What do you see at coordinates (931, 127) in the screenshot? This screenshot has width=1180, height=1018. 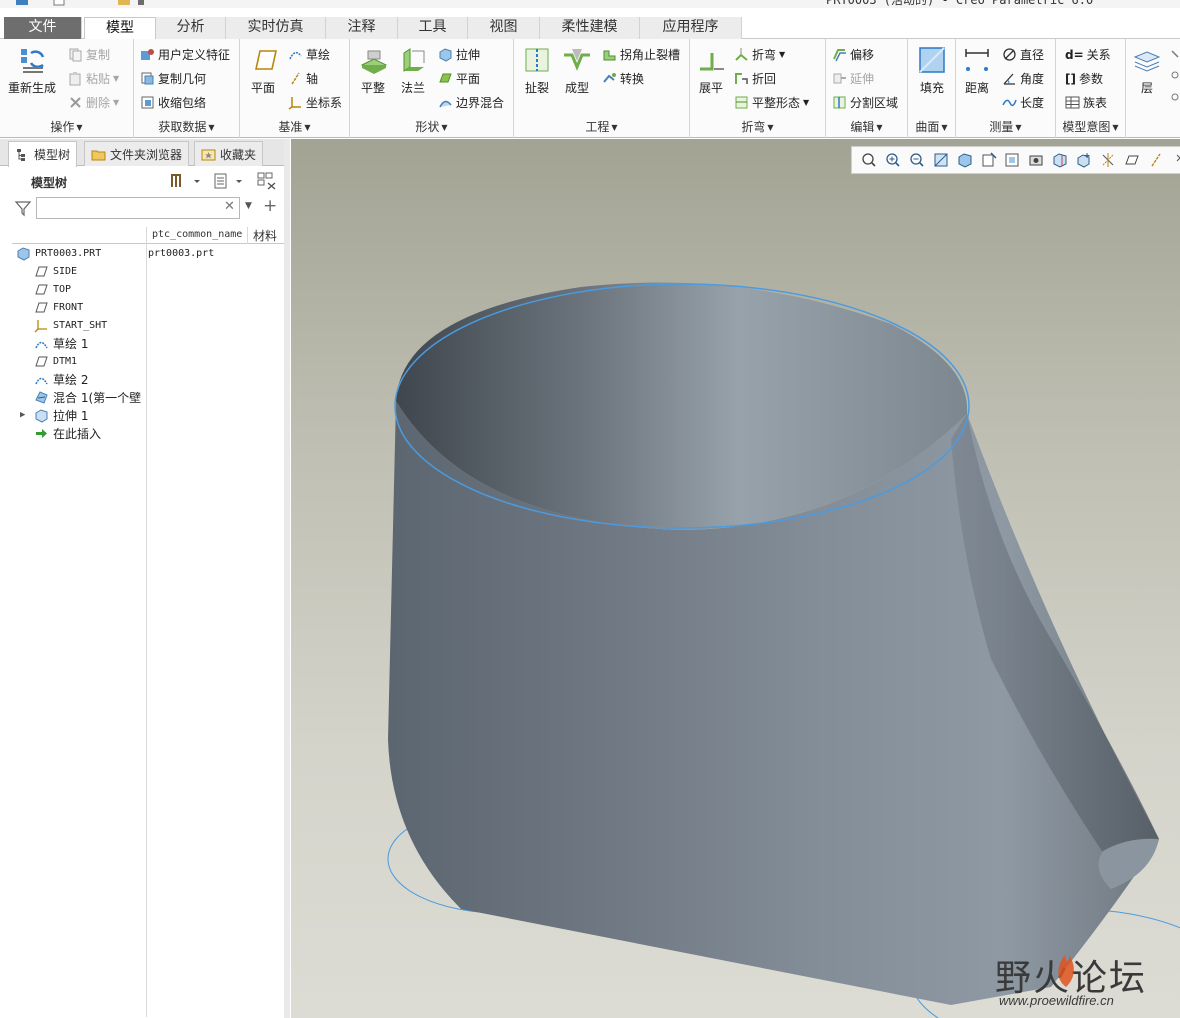 I see `group-surfaces-label: 曲面 ▼` at bounding box center [931, 127].